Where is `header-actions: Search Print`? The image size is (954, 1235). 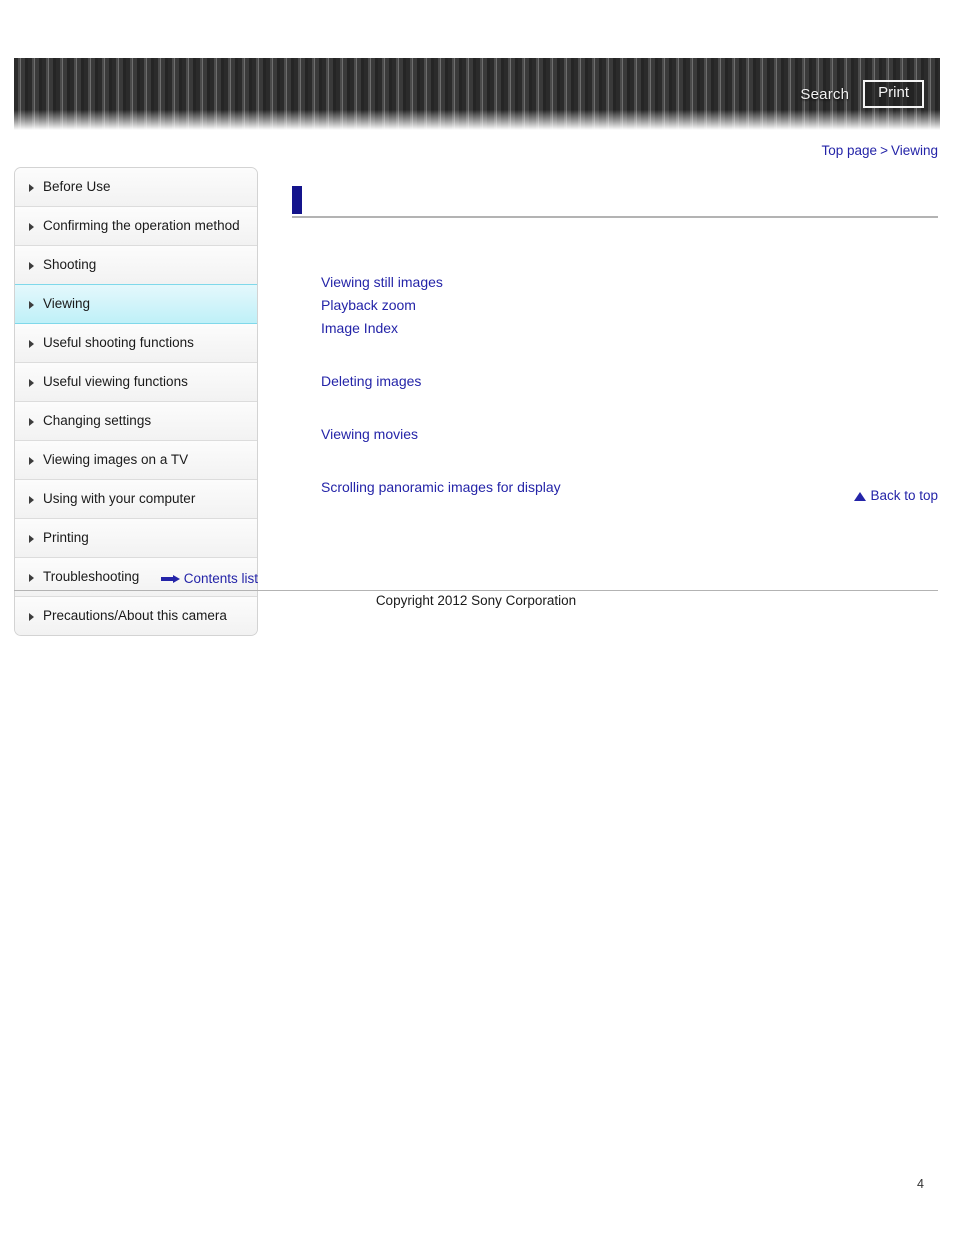
header-actions: Search Print is located at coordinates (862, 94).